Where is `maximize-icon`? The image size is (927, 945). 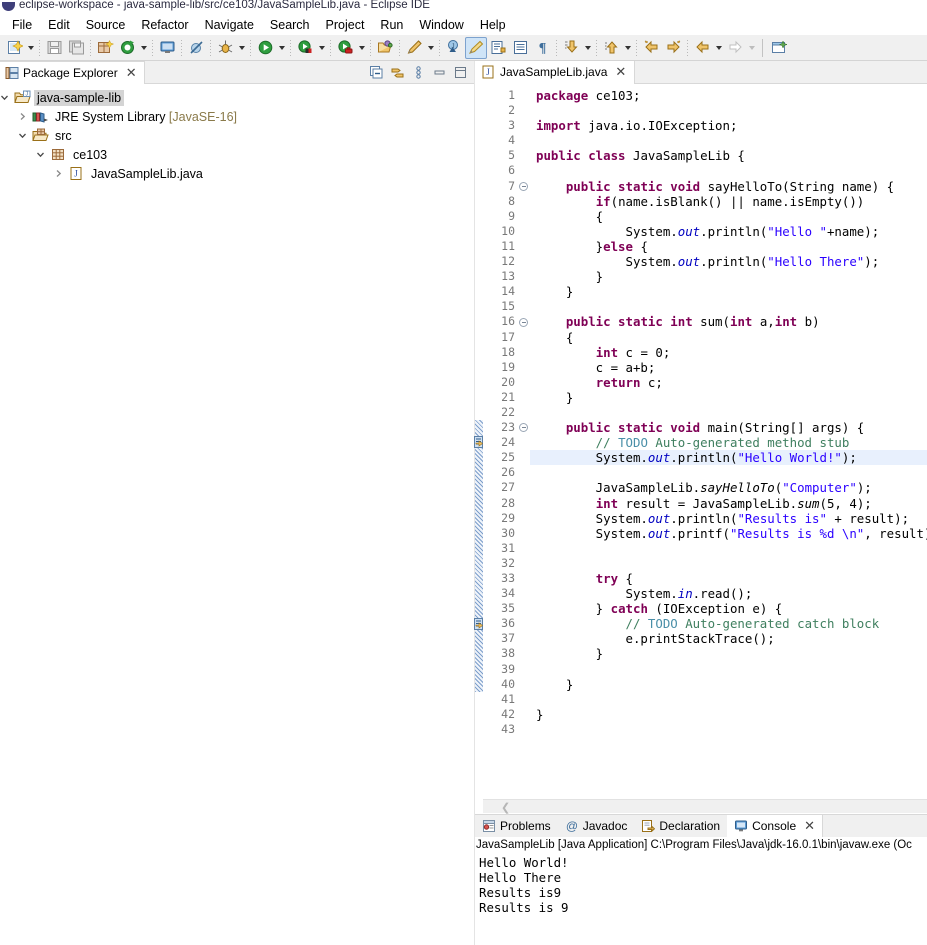 maximize-icon is located at coordinates (460, 72).